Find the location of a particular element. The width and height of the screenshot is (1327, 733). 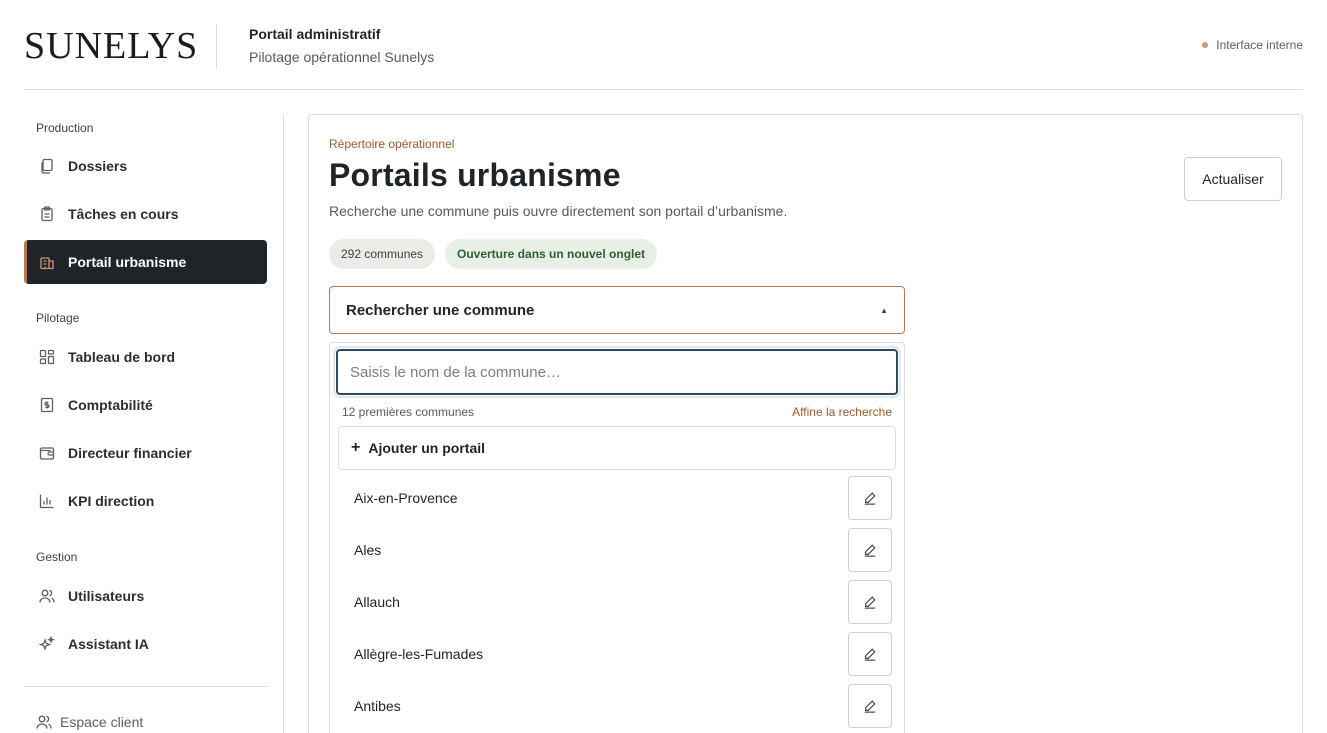

page-eyebrow: Répertoire opérationnel is located at coordinates (392, 144).